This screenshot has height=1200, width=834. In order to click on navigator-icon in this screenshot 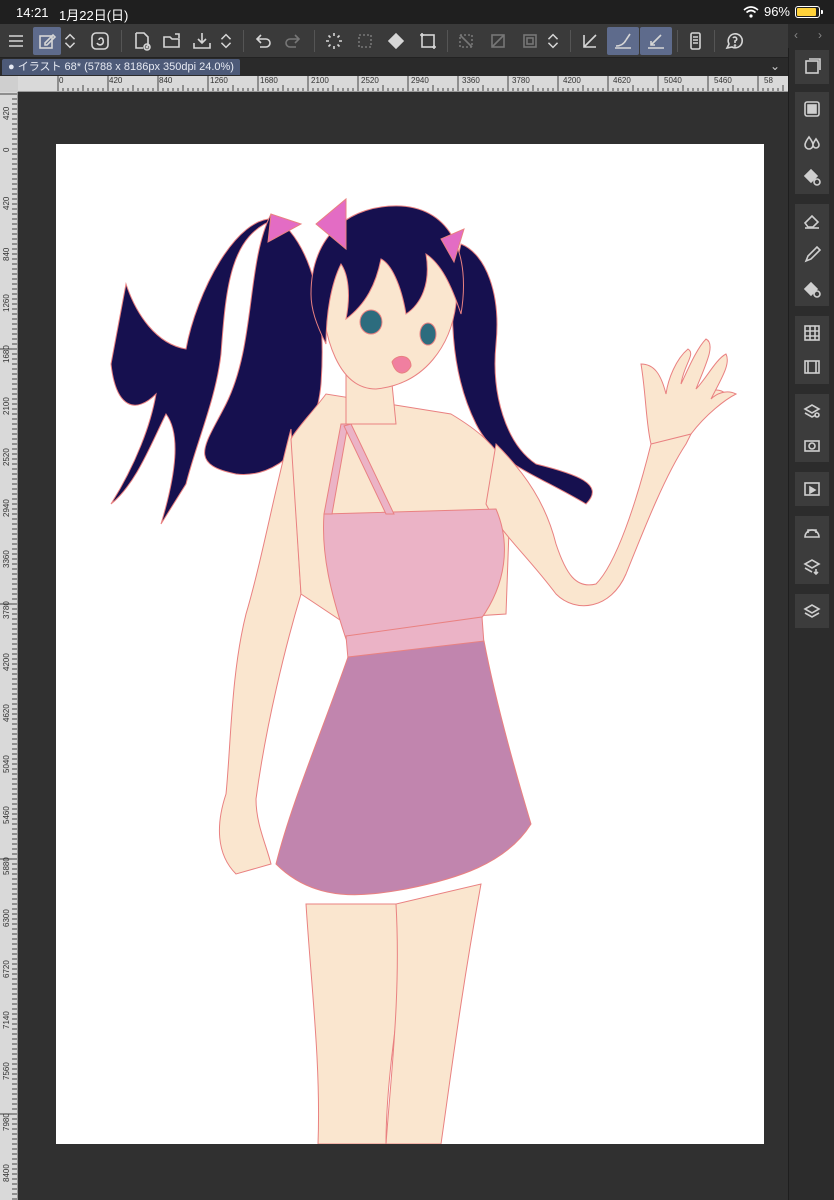, I will do `click(812, 109)`.